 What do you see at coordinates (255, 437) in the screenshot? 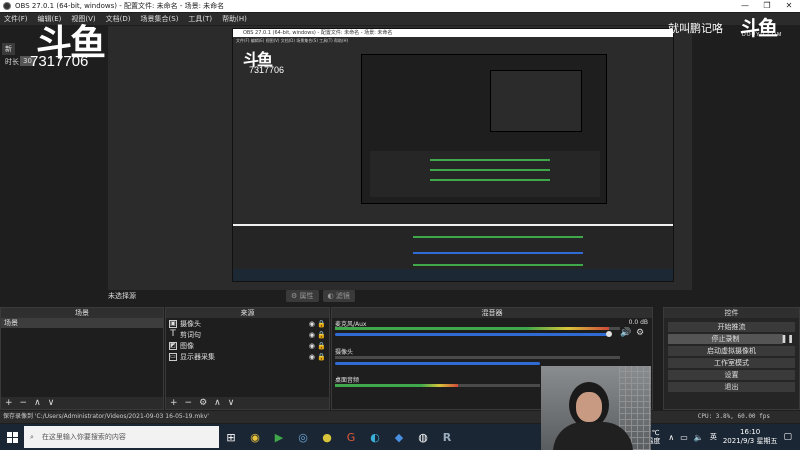
I see `chrome-icon: ◉` at bounding box center [255, 437].